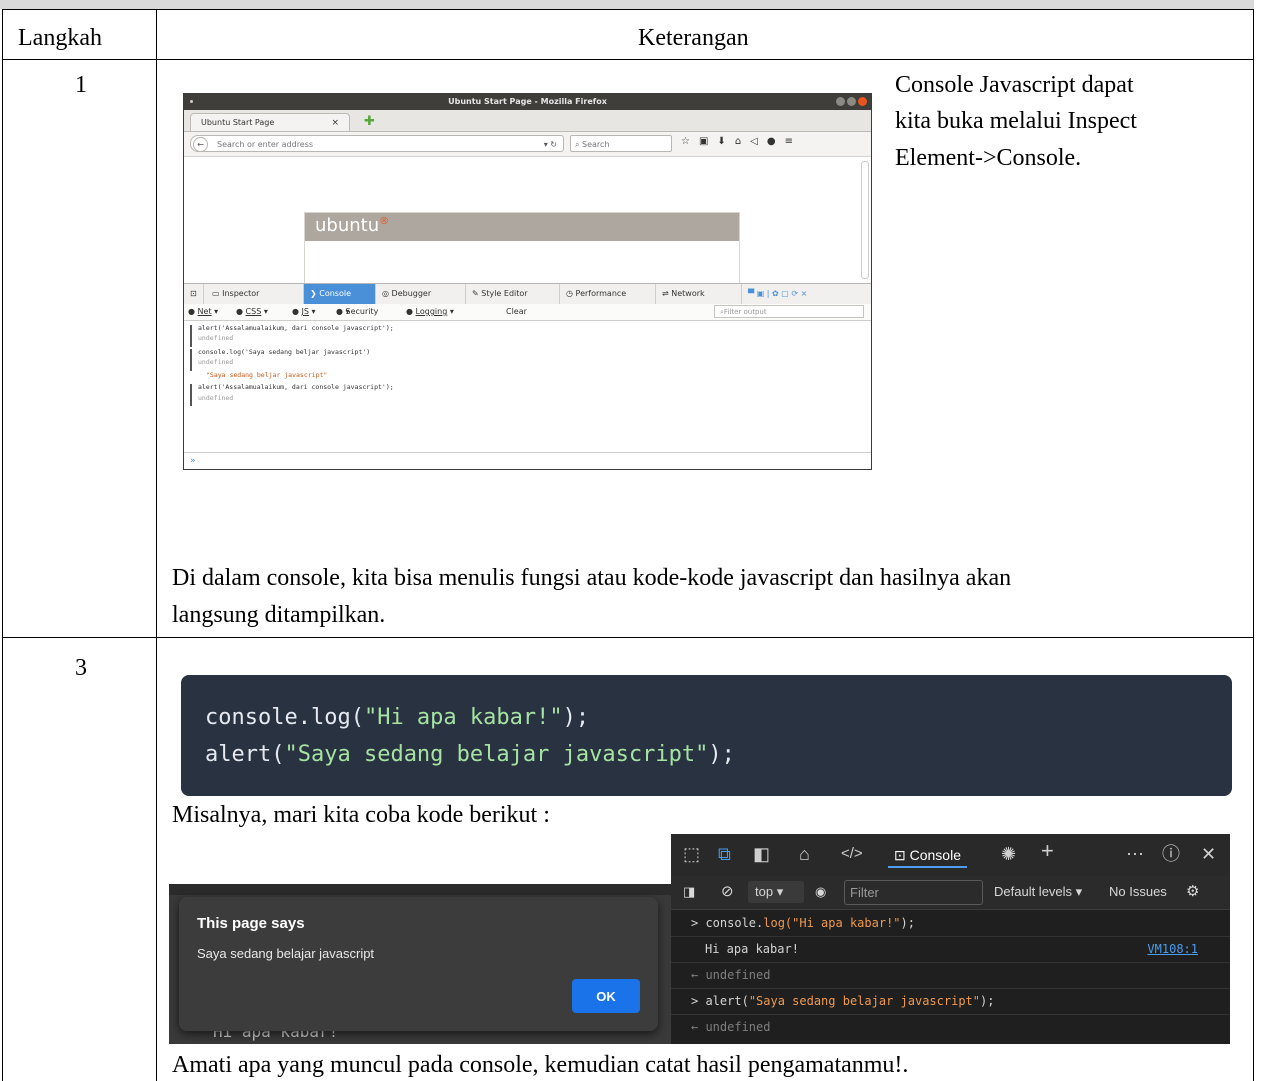  I want to click on tab-console: ❯ Console, so click(340, 294).